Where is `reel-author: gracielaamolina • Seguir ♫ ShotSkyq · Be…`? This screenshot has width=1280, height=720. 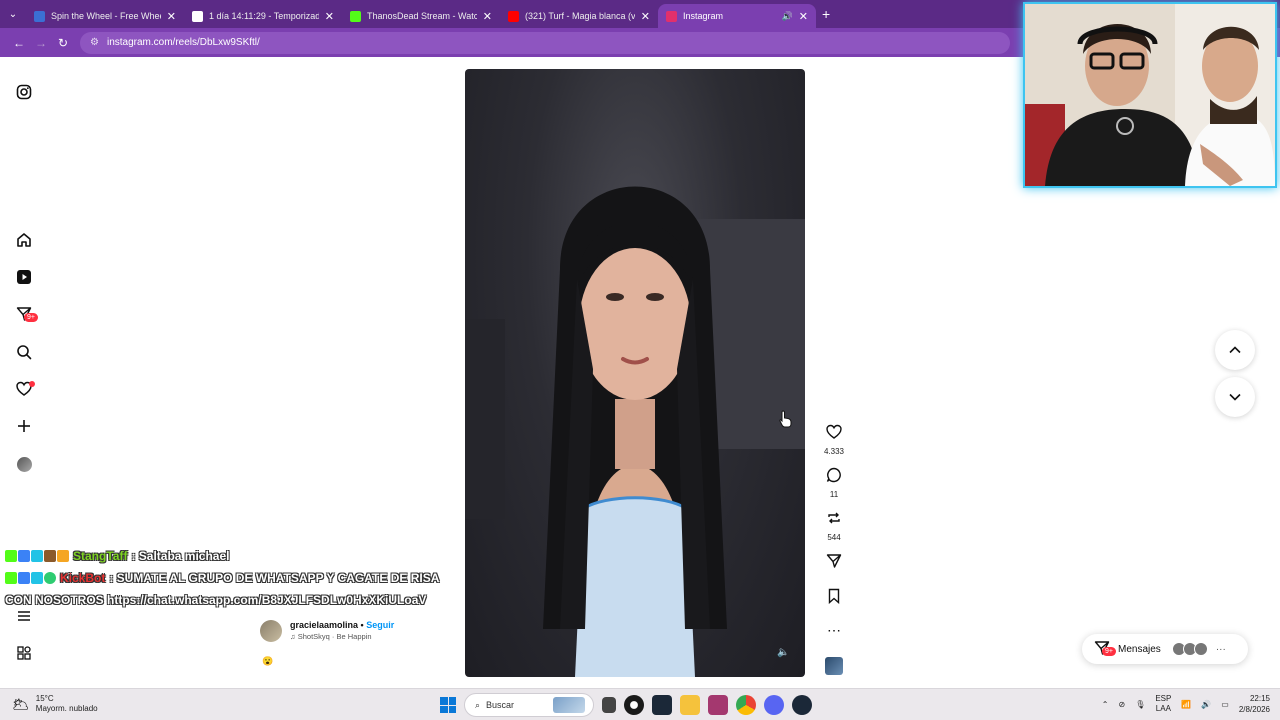
reel-author: gracielaamolina • Seguir ♫ ShotSkyq · Be… is located at coordinates (327, 631).